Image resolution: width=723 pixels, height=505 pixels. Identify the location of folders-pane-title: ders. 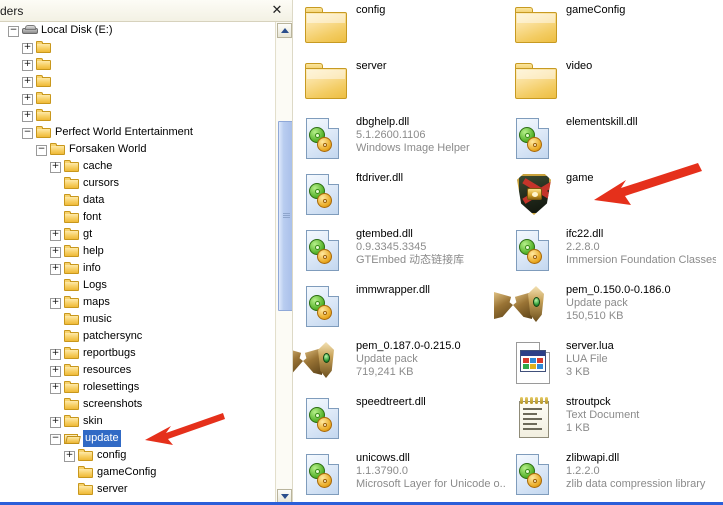
(12, 11).